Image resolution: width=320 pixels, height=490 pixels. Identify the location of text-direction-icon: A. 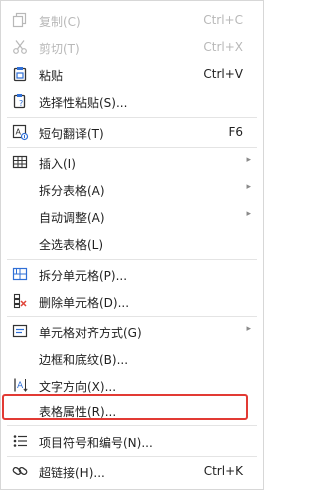
(20, 385).